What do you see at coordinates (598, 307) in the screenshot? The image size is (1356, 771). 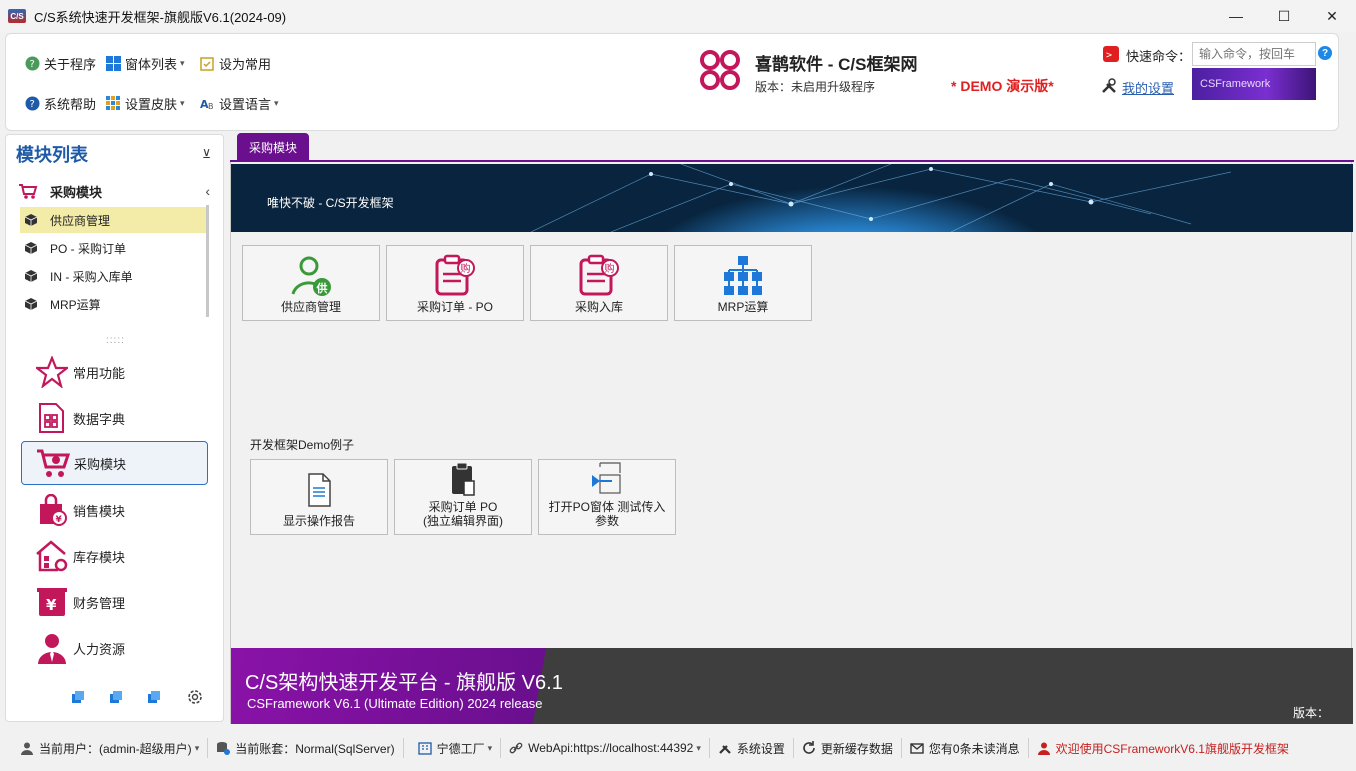 I see `tile-label: 采购入库` at bounding box center [598, 307].